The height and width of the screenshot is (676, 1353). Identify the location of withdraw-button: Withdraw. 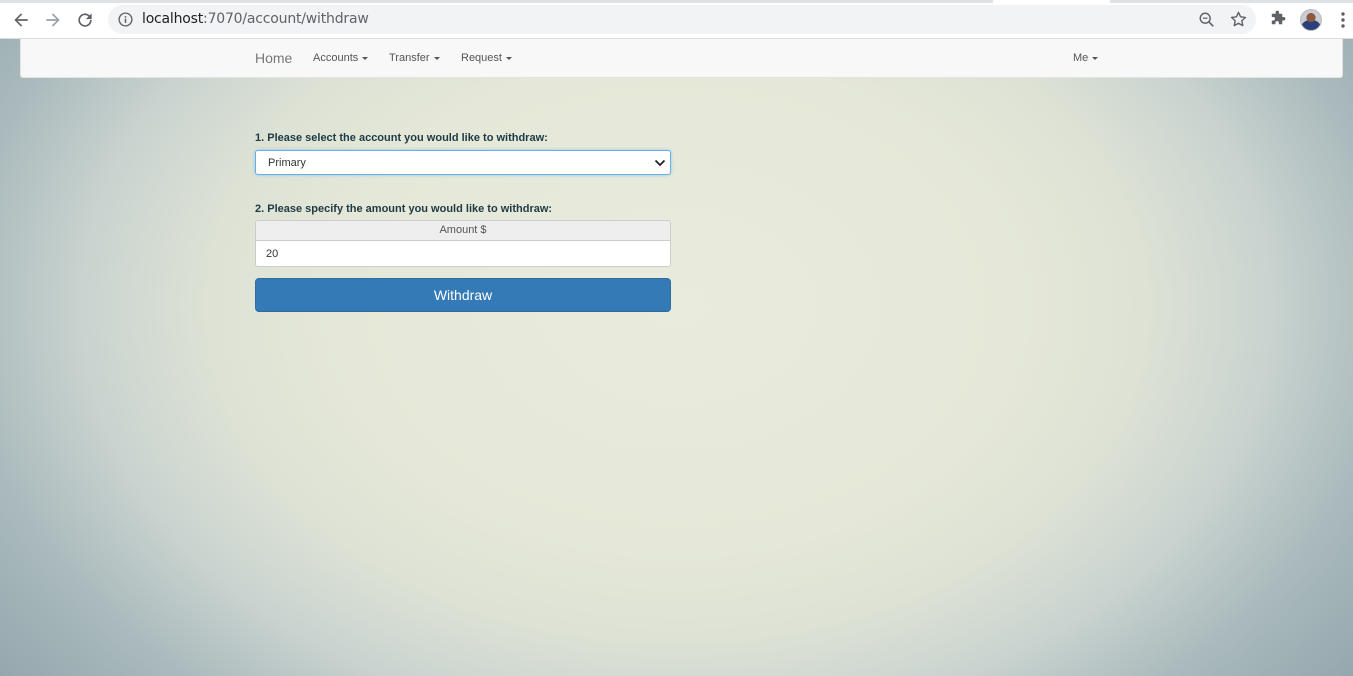
(463, 295).